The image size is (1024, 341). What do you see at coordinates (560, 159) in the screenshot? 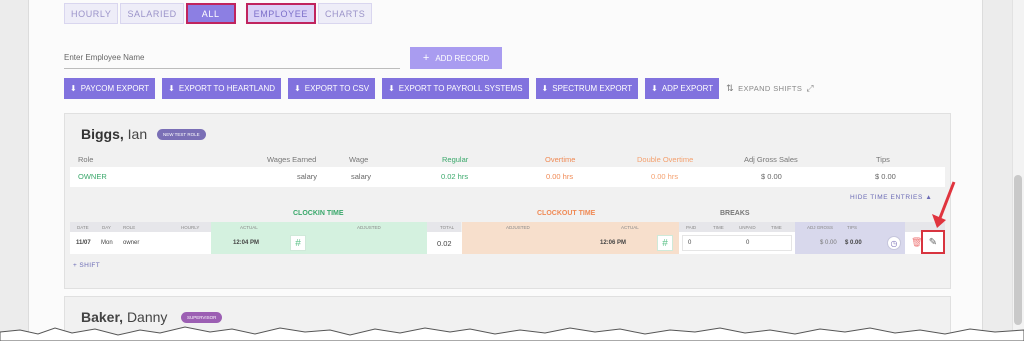
I see `overtime-header: Overtime` at bounding box center [560, 159].